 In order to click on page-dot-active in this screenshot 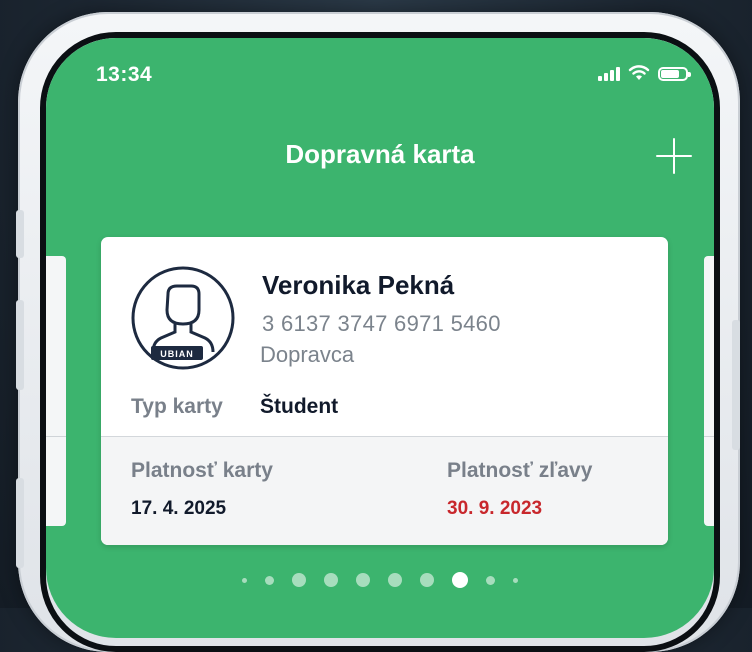, I will do `click(460, 580)`.